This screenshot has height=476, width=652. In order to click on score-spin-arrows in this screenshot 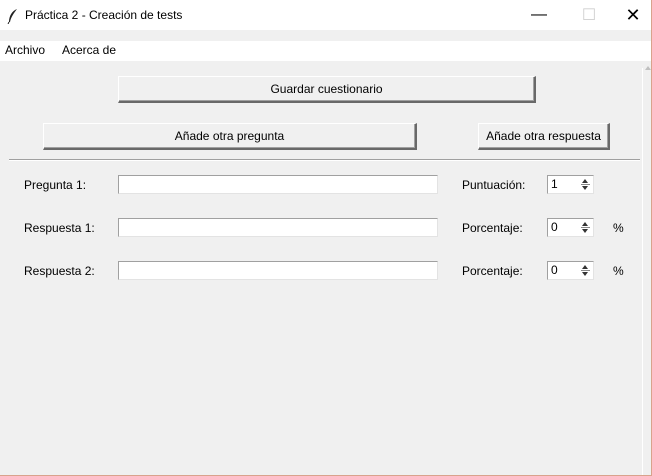, I will do `click(585, 184)`.